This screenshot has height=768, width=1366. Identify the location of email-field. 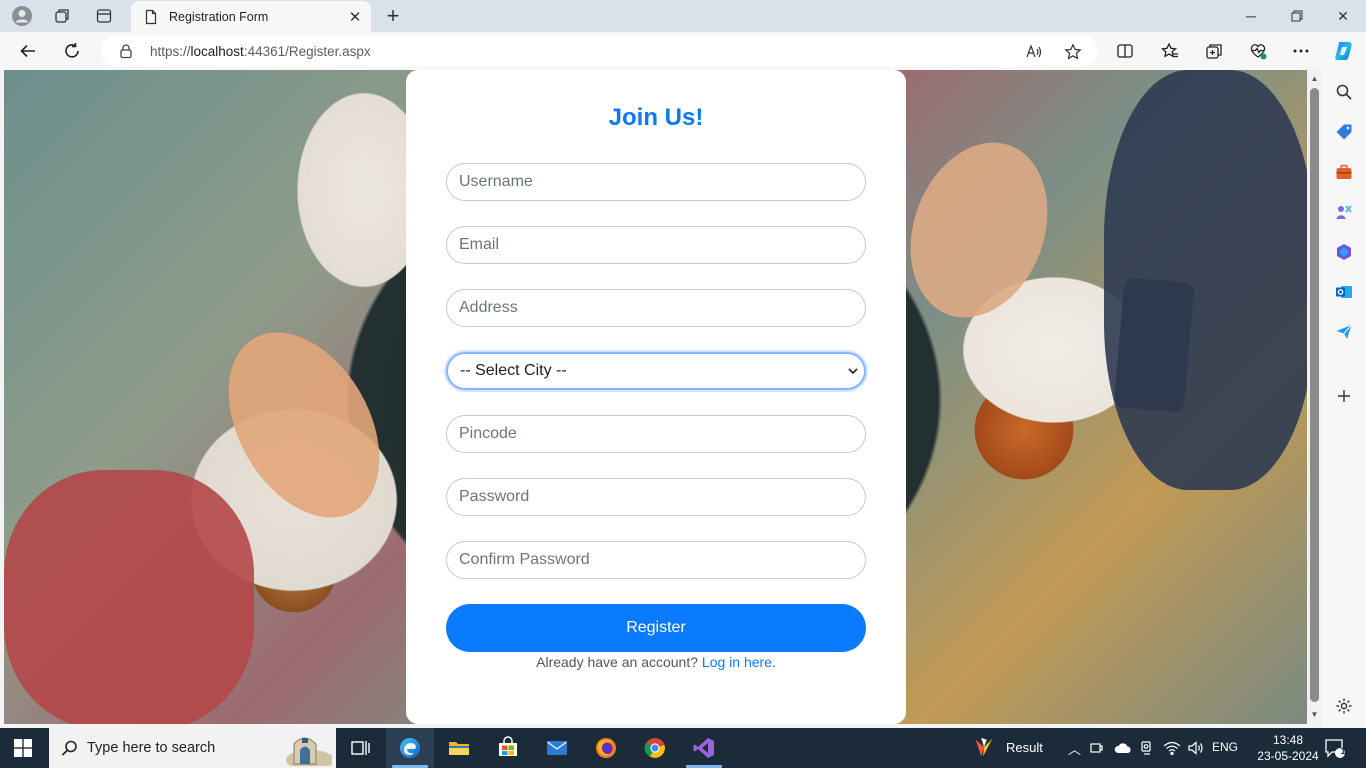
(656, 245).